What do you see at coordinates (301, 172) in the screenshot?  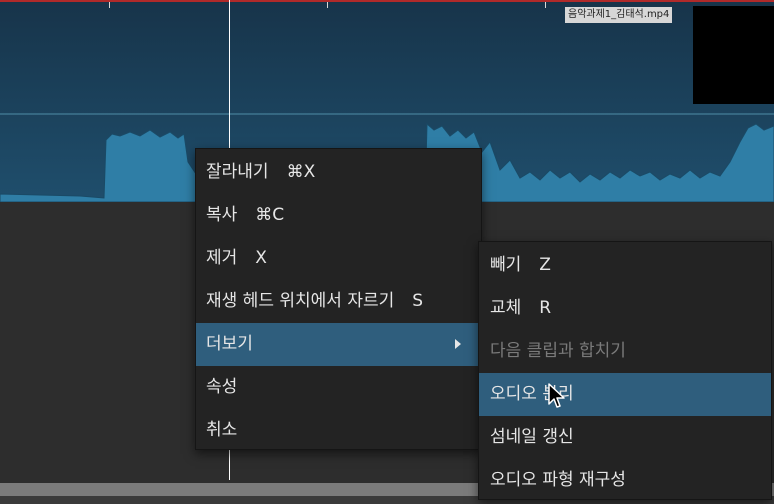 I see `menu-item-shortcut: ⌘X` at bounding box center [301, 172].